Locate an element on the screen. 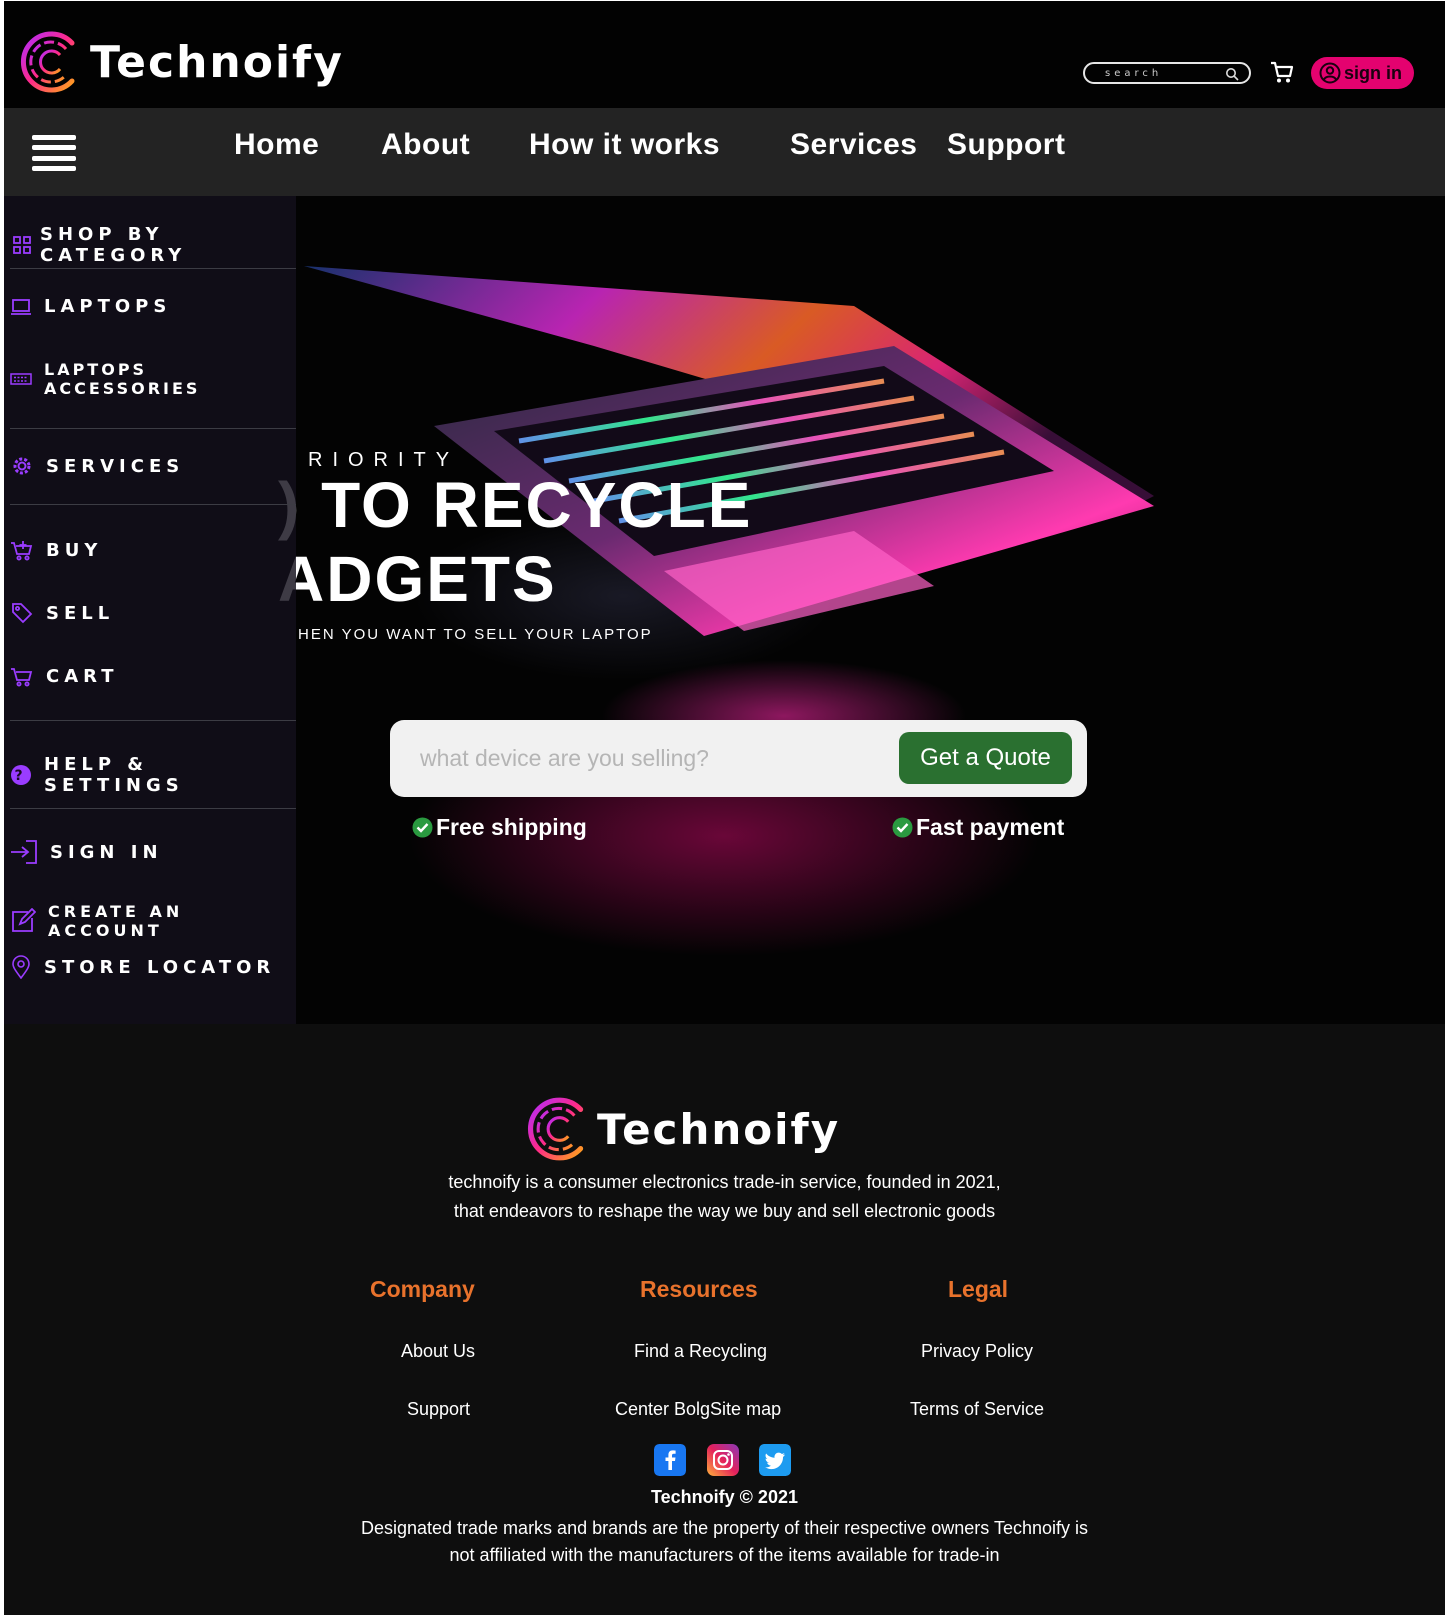 Image resolution: width=1448 pixels, height=1622 pixels. footer-link-privacy-policy: Privacy Policy is located at coordinates (977, 1351).